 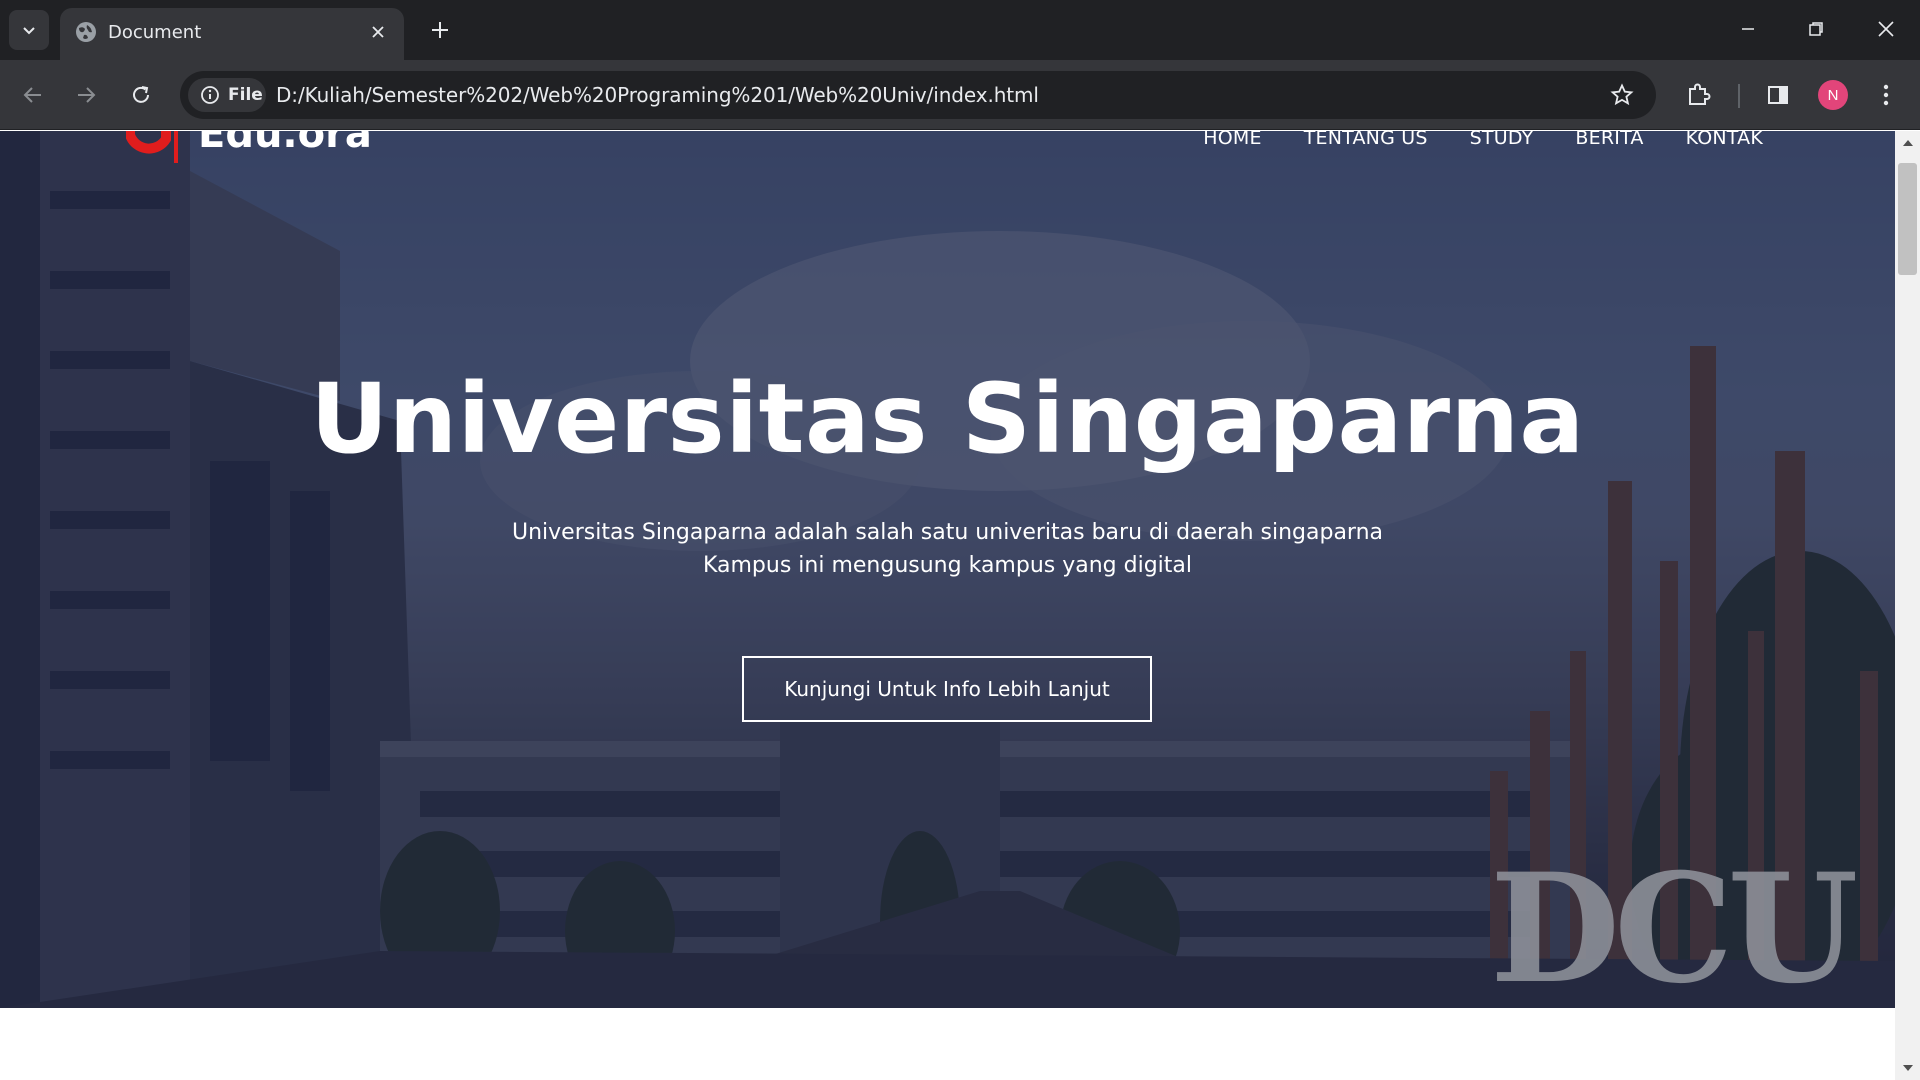 I want to click on info-icon, so click(x=210, y=95).